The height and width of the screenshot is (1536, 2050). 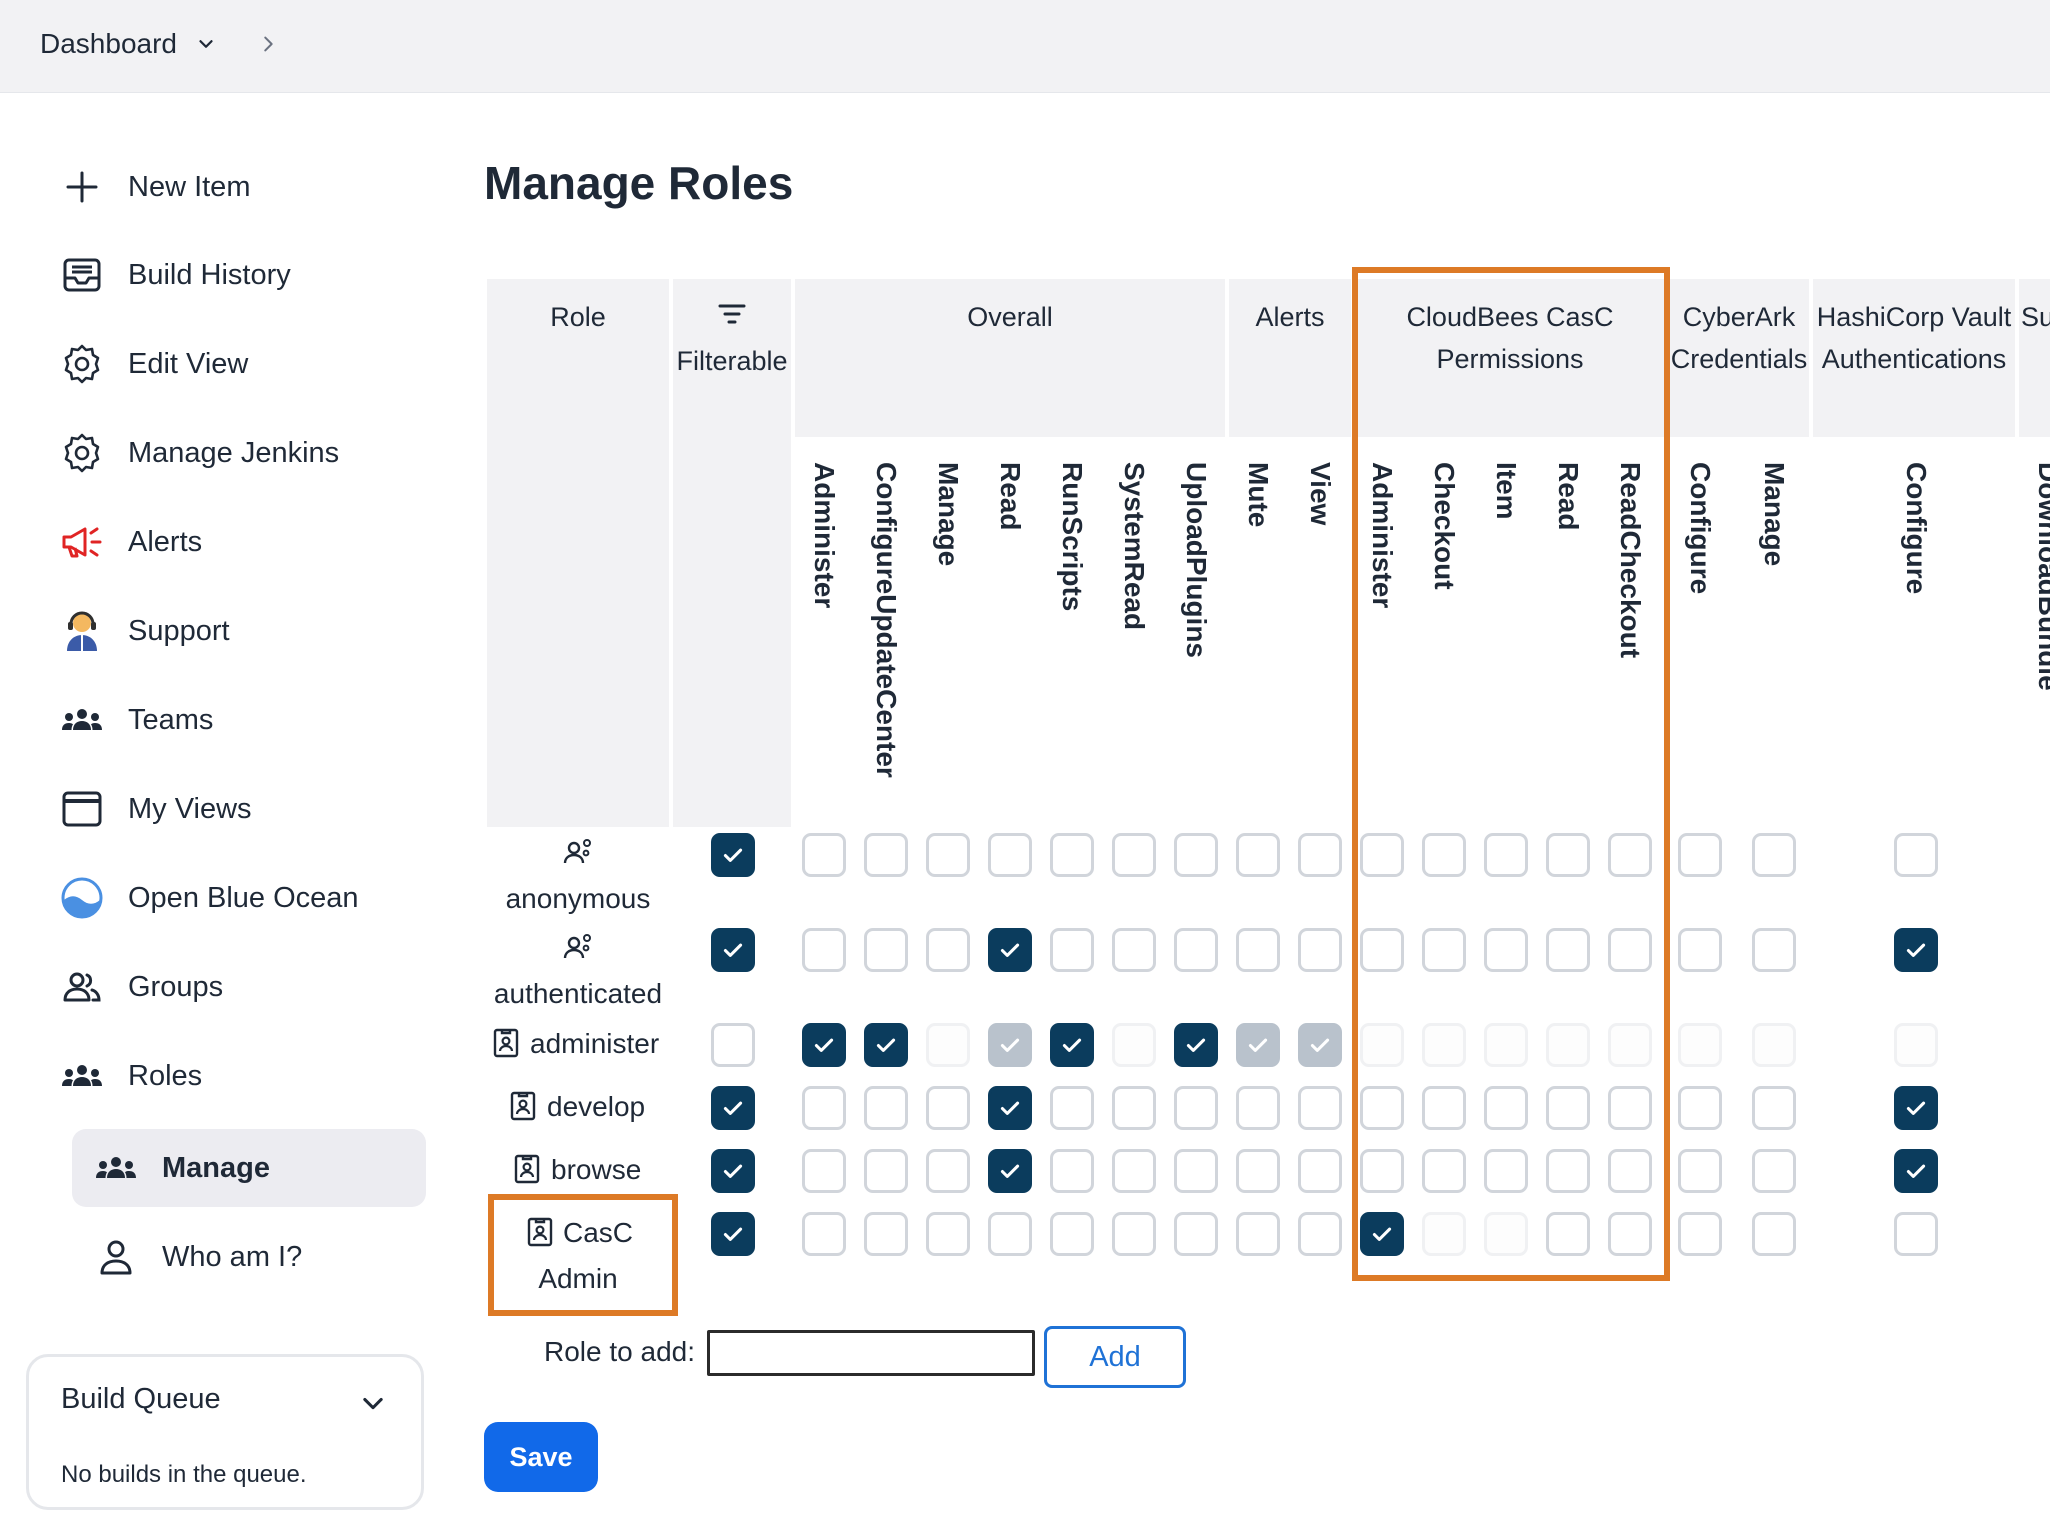 I want to click on checkbox-develop-filterable, so click(x=733, y=1108).